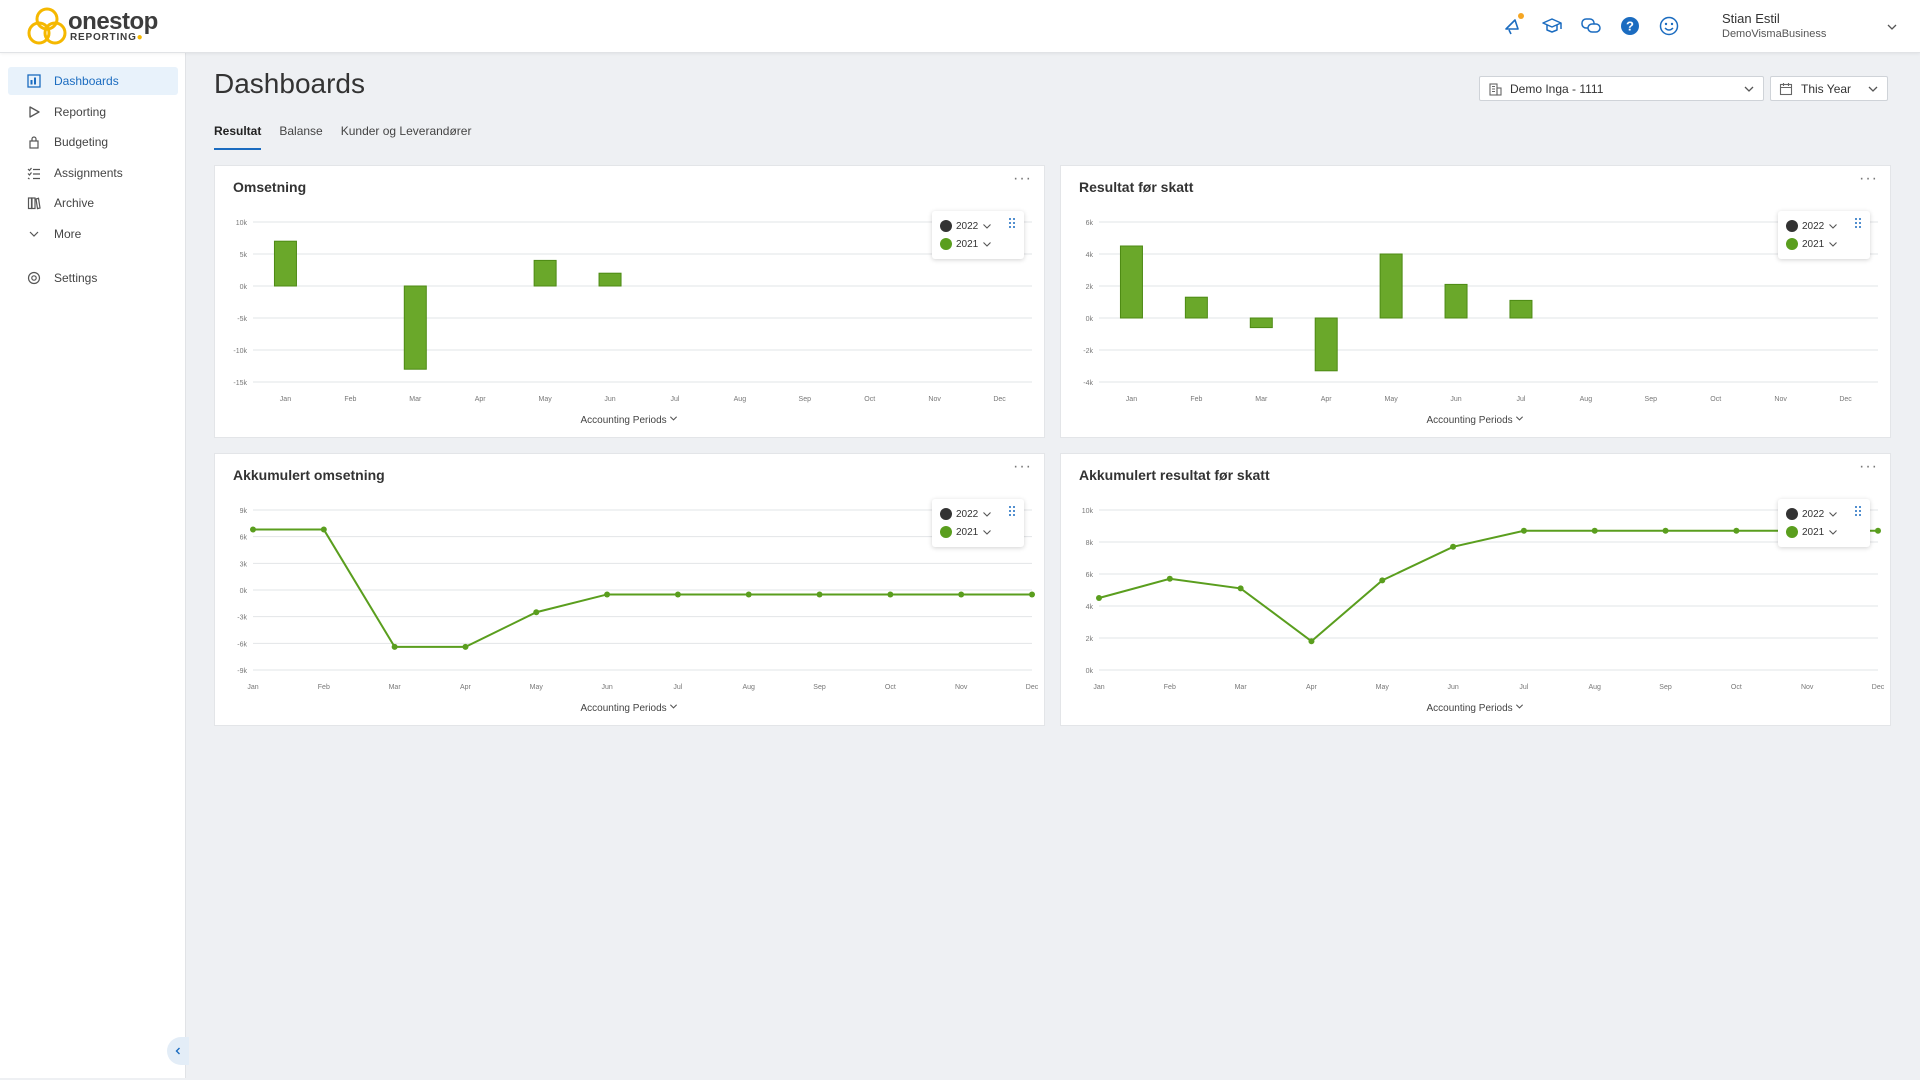 This screenshot has height=1080, width=1920. Describe the element at coordinates (107, 37) in the screenshot. I see `logo-subtitle: REPORTING●` at that location.